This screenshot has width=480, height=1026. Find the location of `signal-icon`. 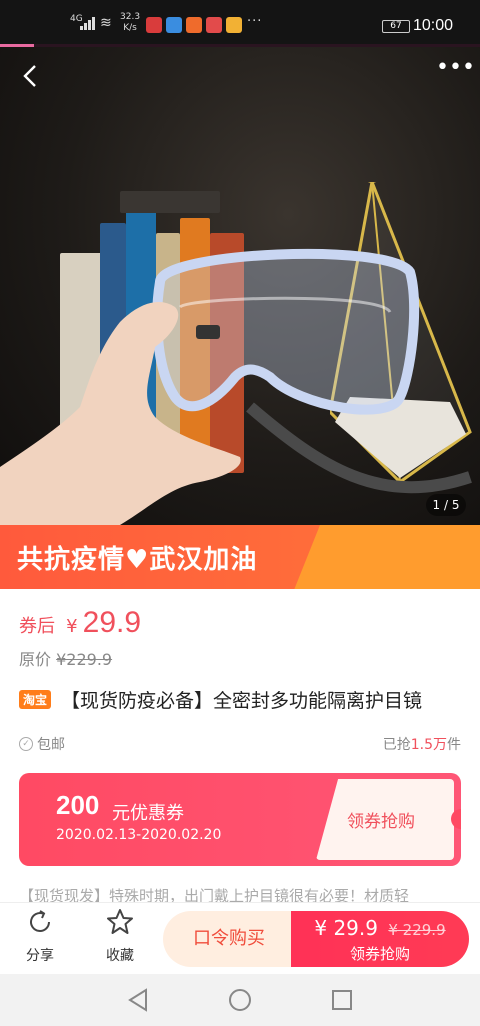

signal-icon is located at coordinates (88, 23).